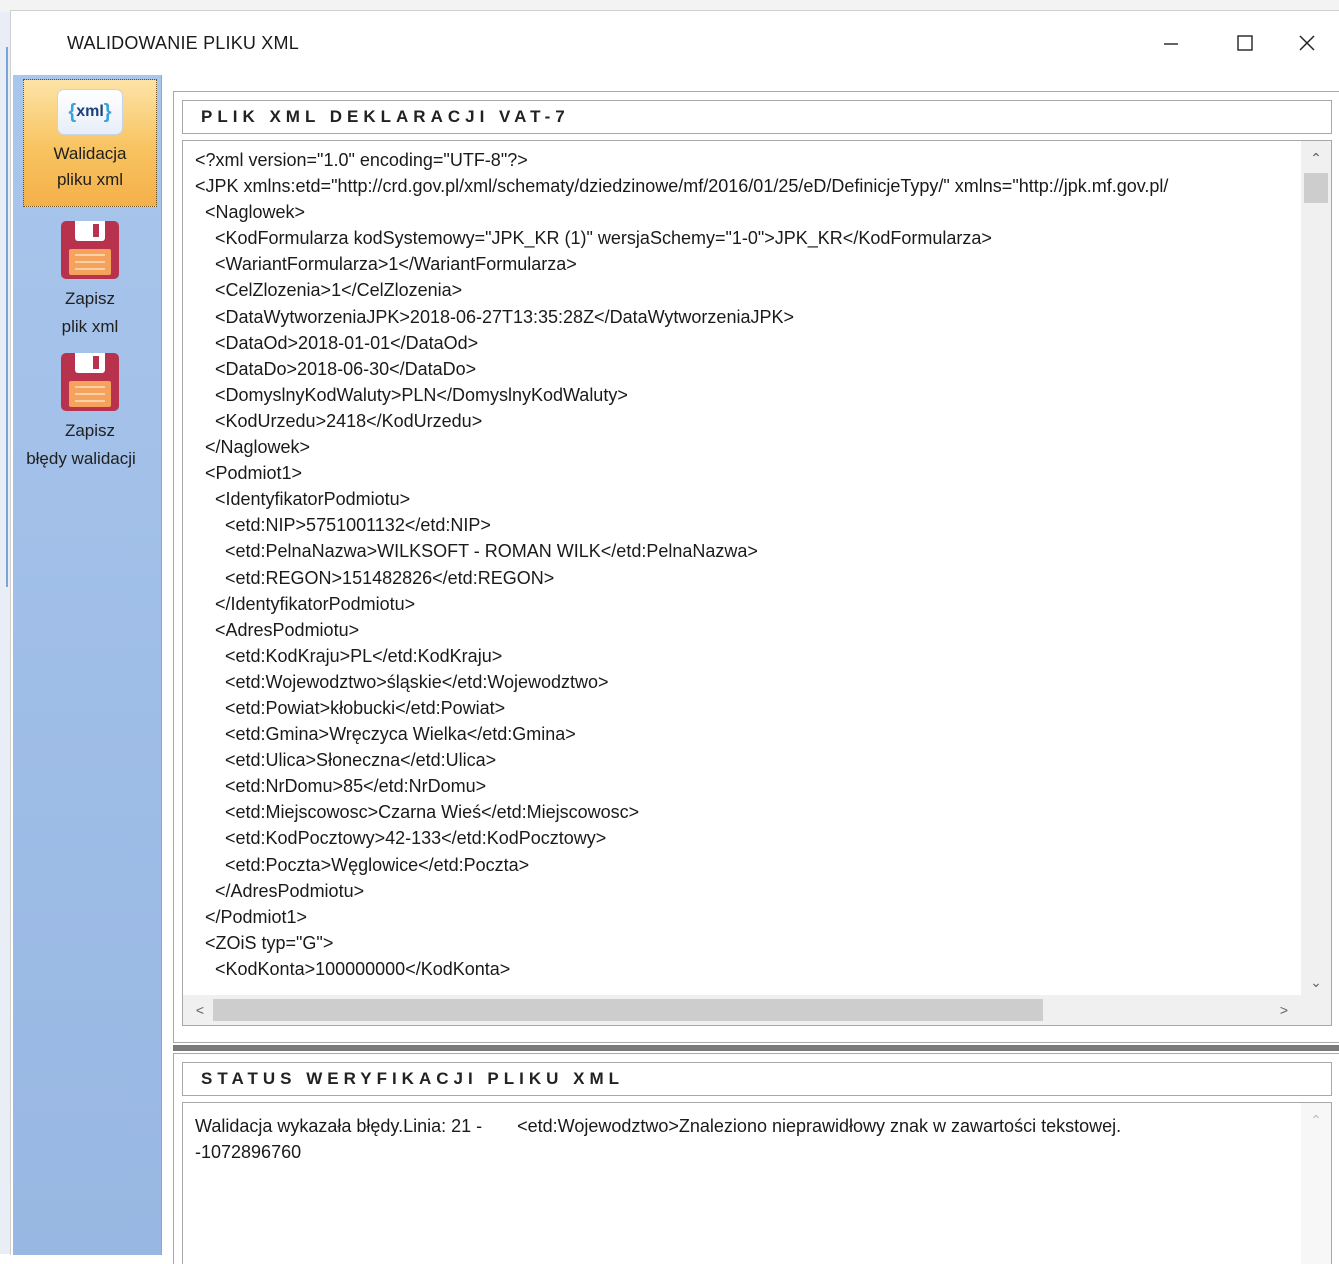  I want to click on xml-icon: {xml}, so click(90, 112).